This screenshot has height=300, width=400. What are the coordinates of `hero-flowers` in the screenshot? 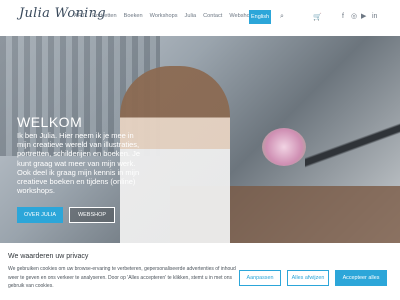 It's located at (284, 147).